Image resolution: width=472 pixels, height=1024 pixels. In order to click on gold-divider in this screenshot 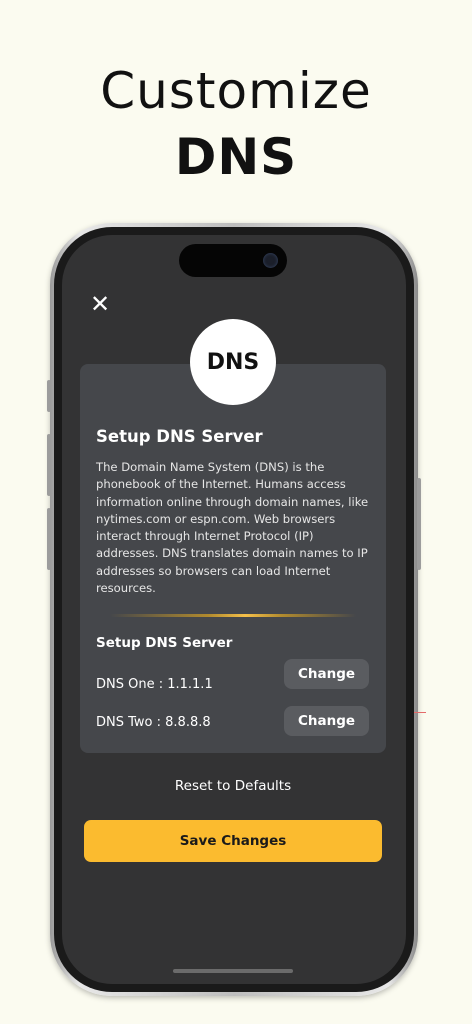, I will do `click(233, 615)`.